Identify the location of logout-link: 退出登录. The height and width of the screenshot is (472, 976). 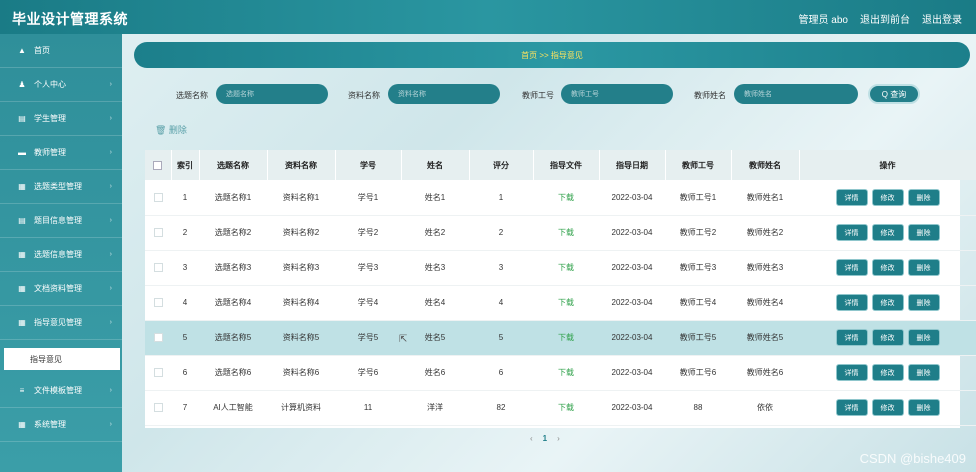
(942, 18).